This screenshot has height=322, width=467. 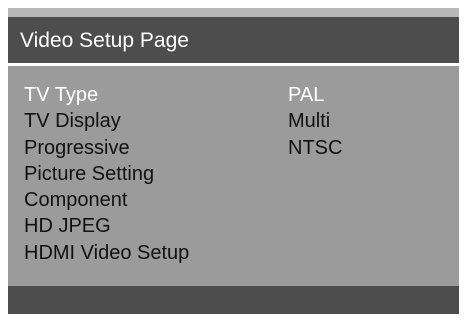 What do you see at coordinates (106, 121) in the screenshot?
I see `menu-item-tv-display: TV Display` at bounding box center [106, 121].